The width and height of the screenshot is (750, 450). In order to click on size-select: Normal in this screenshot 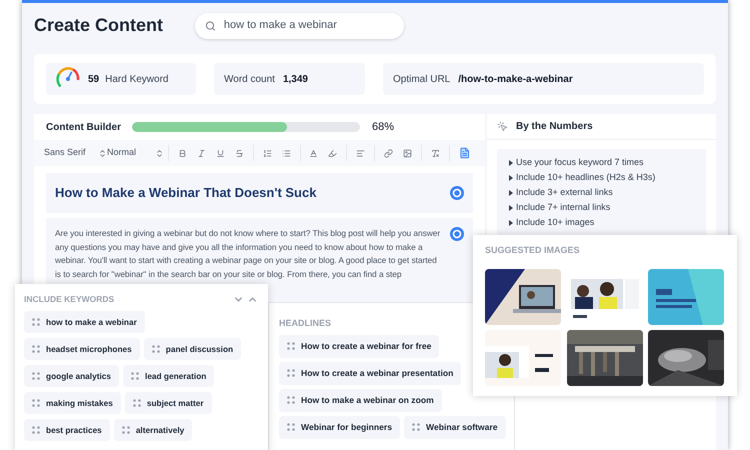, I will do `click(135, 153)`.